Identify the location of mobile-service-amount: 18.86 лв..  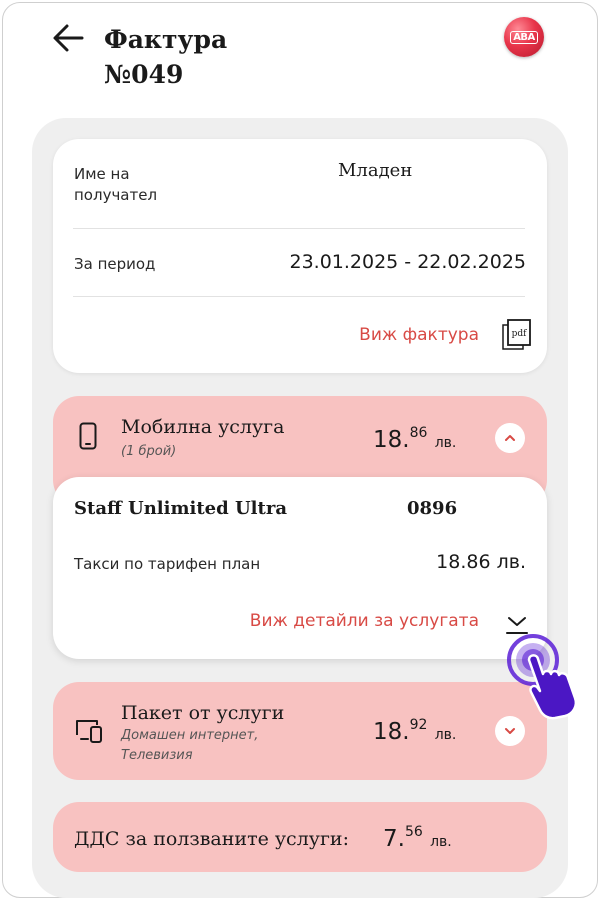
(414, 439).